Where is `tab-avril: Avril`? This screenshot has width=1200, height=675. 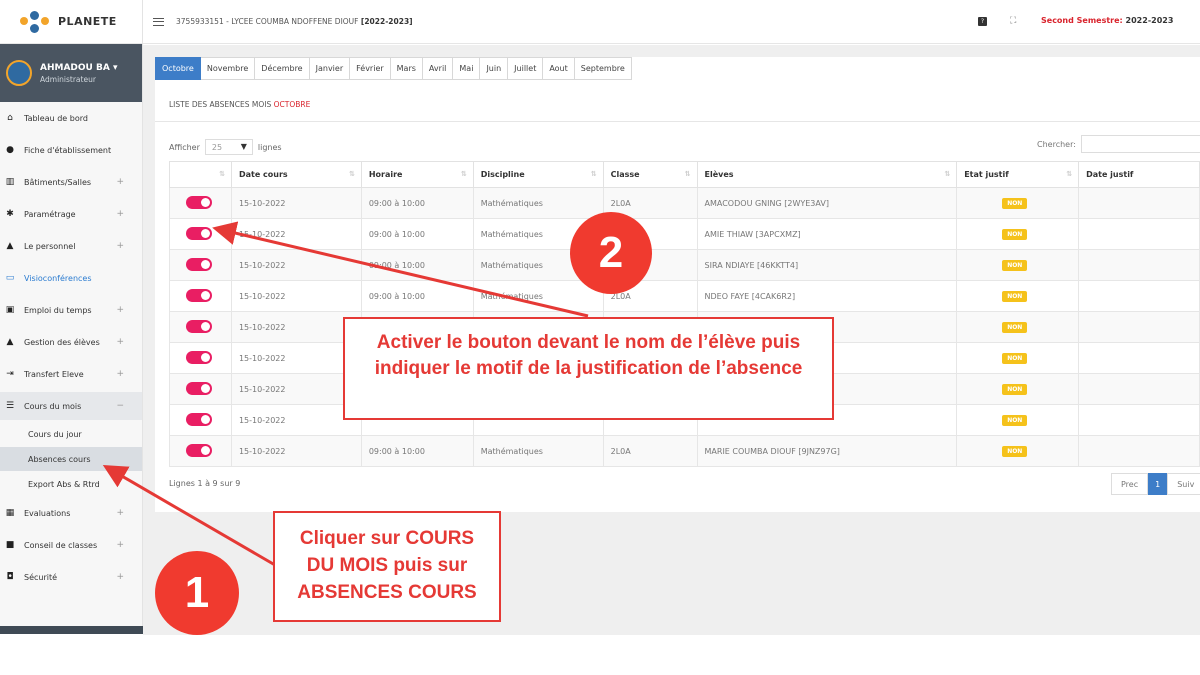
tab-avril: Avril is located at coordinates (438, 68).